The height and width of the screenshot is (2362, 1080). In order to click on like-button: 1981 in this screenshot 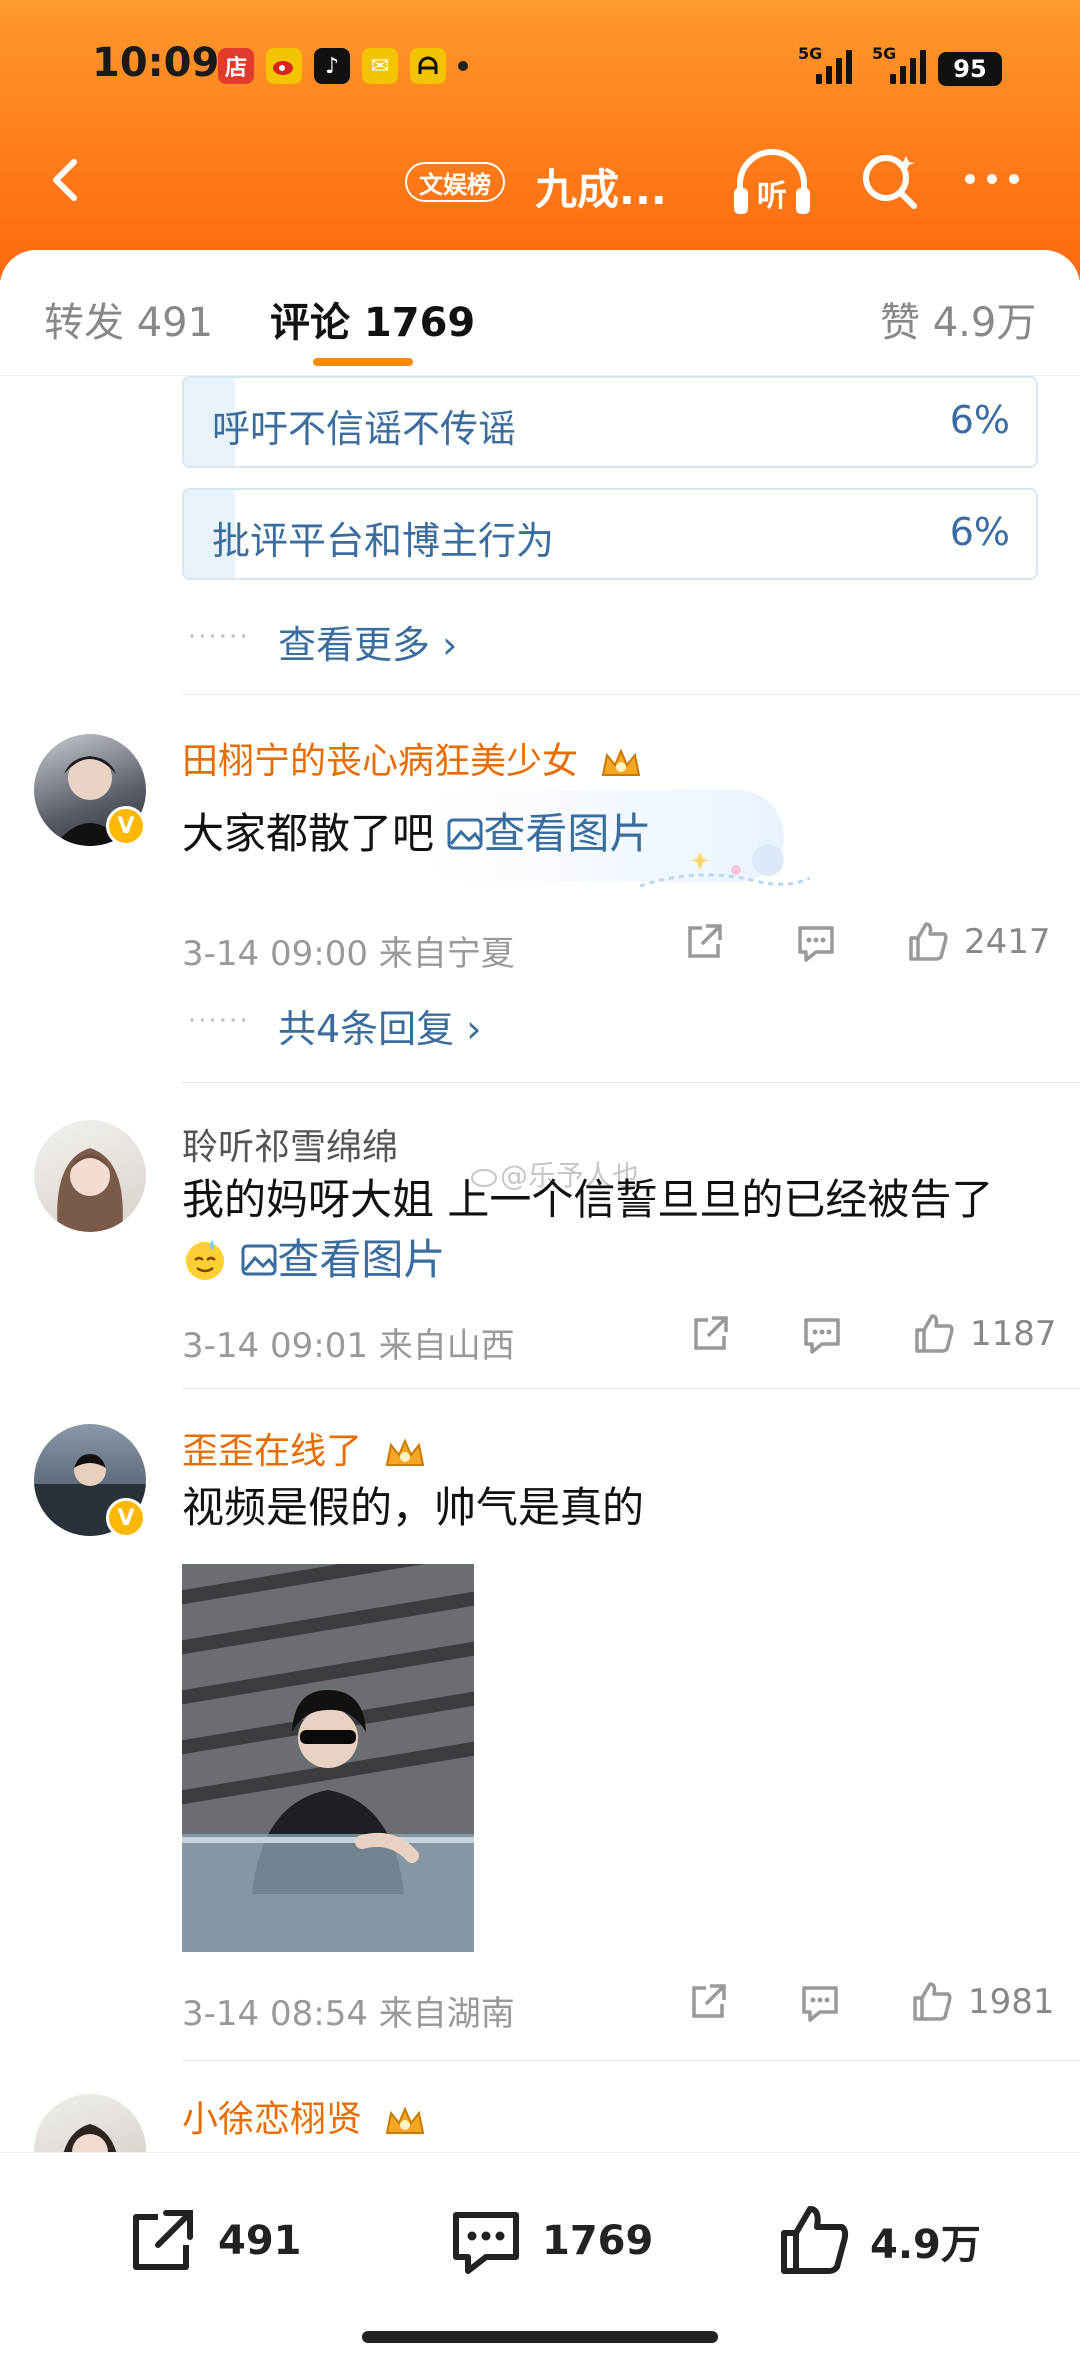, I will do `click(982, 2002)`.